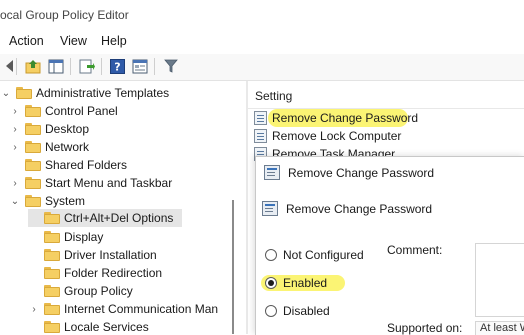 The image size is (524, 335). I want to click on radio-label: Disabled, so click(306, 311).